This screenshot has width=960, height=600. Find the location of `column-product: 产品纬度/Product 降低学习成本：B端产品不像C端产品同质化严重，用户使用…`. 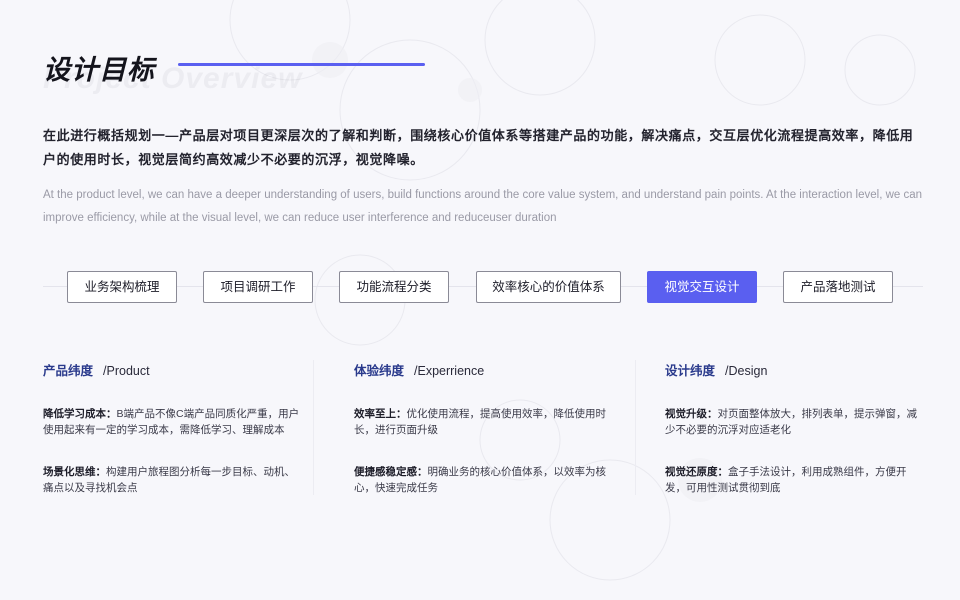

column-product: 产品纬度/Product 降低学习成本：B端产品不像C端产品同质化严重，用户使用… is located at coordinates (174, 428).